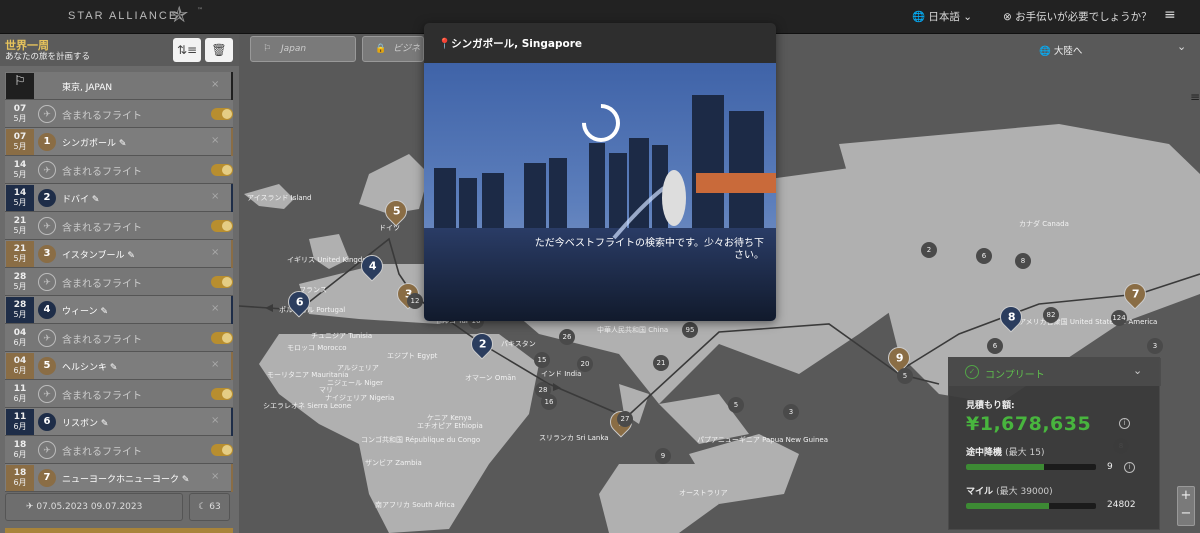  I want to click on stop-row: 04 6月 5 ヘルシンキ ✎ ×, so click(119, 366).